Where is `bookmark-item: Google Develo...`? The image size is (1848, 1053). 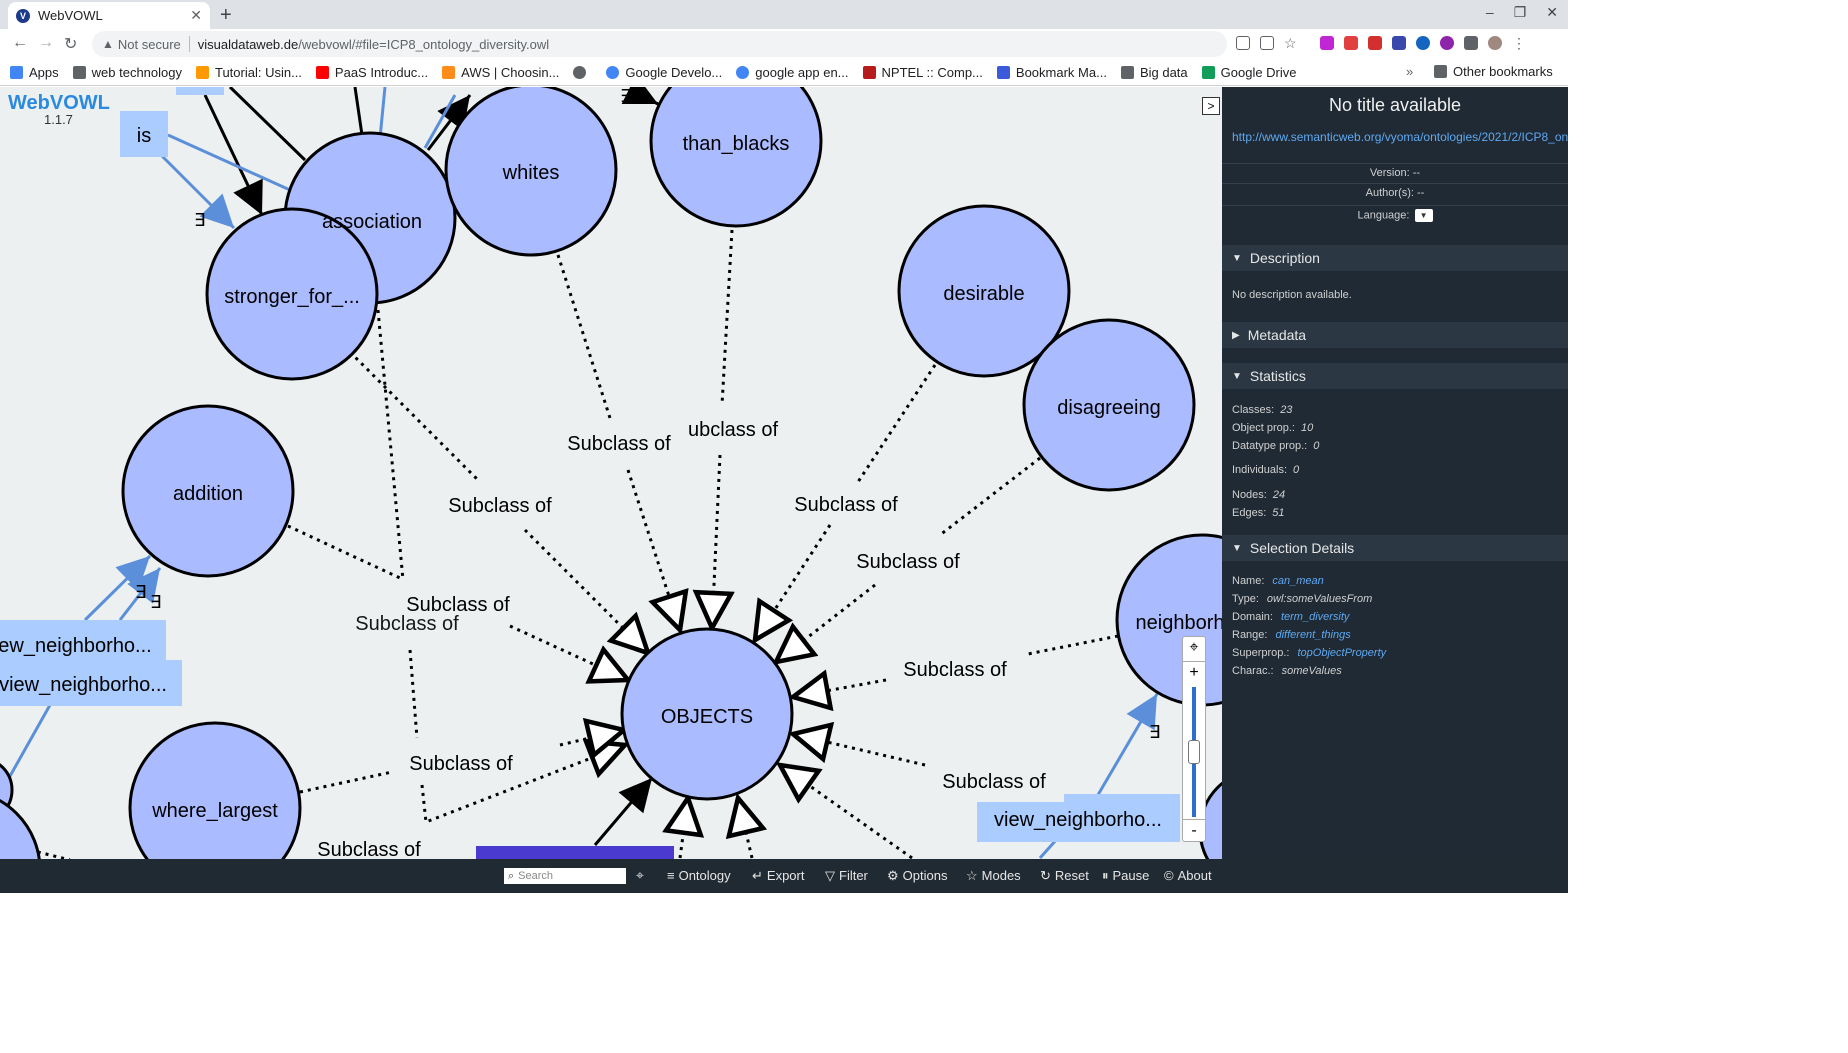
bookmark-item: Google Develo... is located at coordinates (664, 72).